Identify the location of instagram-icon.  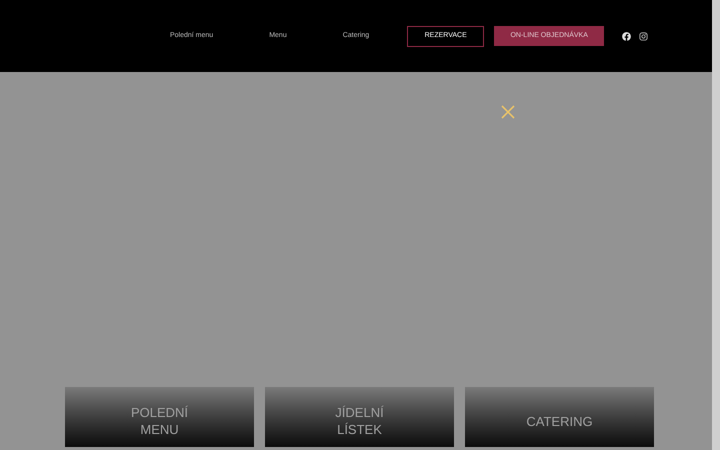
(643, 36).